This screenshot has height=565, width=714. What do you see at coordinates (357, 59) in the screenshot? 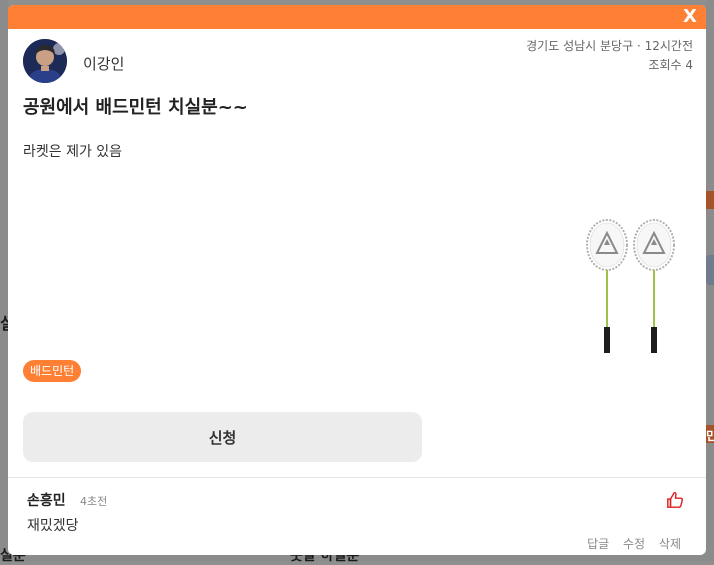
I see `author-row: 이강인 경기도 성남시 분당구 · 12시간전 조회수 4` at bounding box center [357, 59].